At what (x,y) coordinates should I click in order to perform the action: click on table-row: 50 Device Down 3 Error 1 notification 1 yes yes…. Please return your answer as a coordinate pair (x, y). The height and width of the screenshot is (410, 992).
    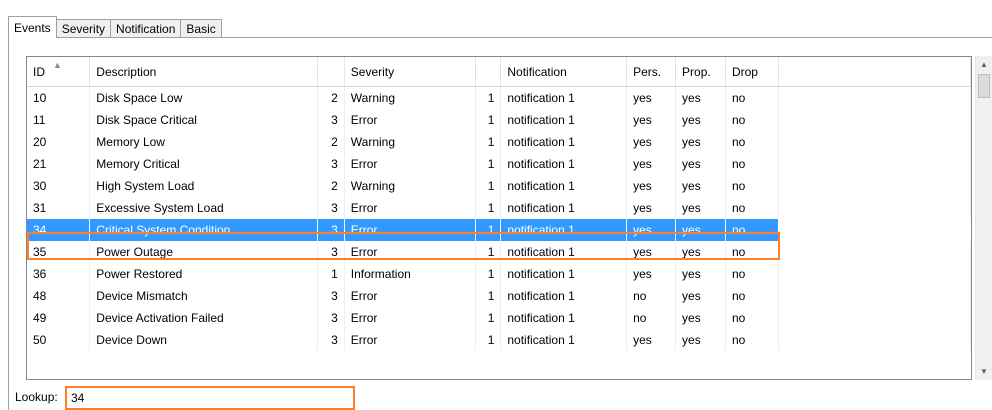
    Looking at the image, I should click on (499, 340).